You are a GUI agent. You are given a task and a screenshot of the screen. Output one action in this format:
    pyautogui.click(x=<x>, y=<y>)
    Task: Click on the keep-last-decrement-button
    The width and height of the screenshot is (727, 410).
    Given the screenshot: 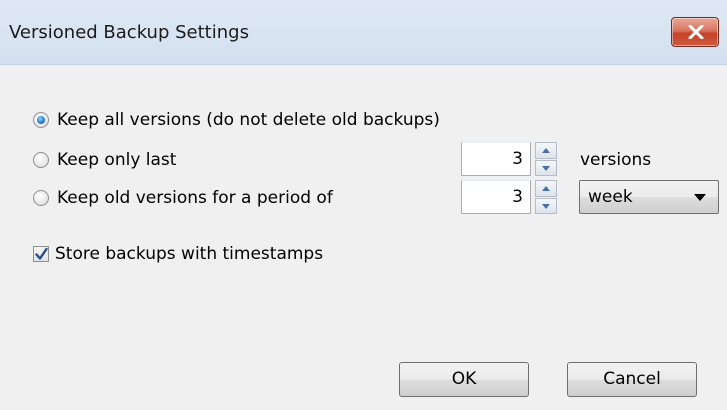 What is the action you would take?
    pyautogui.click(x=546, y=167)
    